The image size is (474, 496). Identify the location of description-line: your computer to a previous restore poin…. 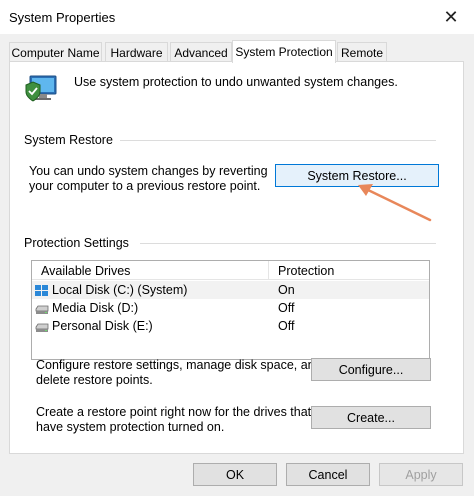
(145, 186).